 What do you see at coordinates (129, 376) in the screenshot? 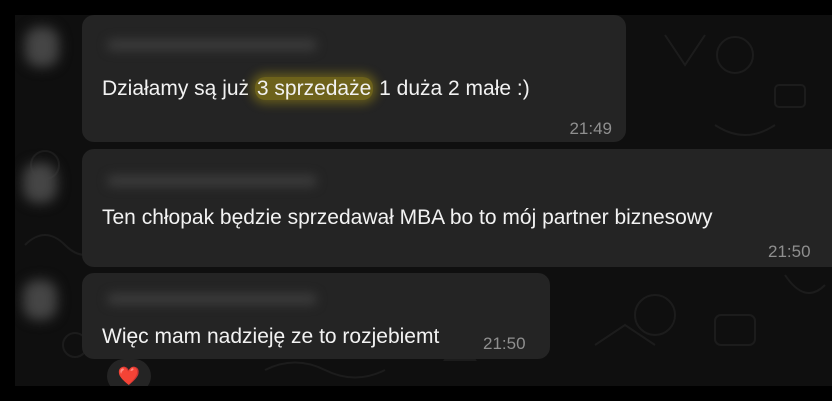
I see `red-heart-icon: ❤️` at bounding box center [129, 376].